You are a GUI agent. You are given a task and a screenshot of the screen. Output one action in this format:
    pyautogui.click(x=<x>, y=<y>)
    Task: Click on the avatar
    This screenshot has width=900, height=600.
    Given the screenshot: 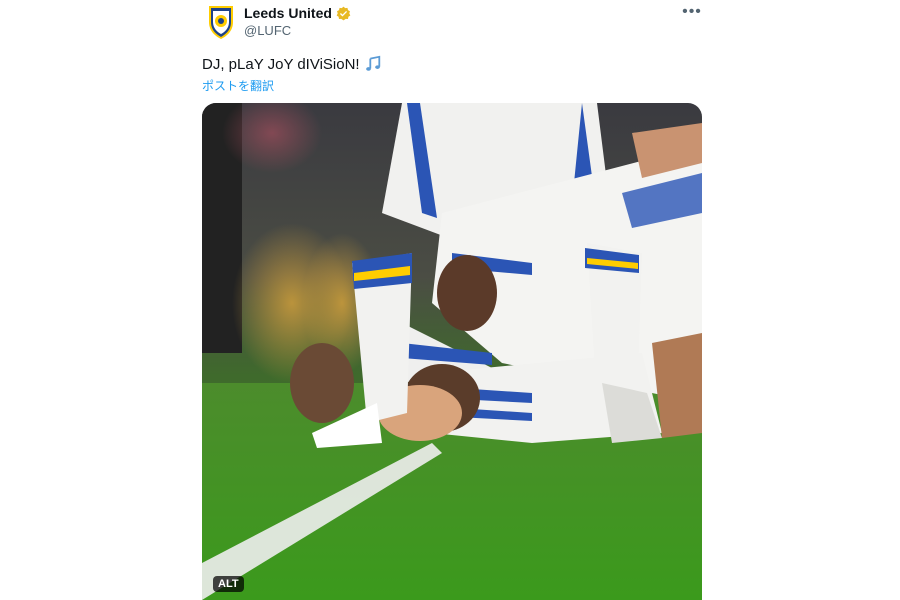 What is the action you would take?
    pyautogui.click(x=221, y=22)
    